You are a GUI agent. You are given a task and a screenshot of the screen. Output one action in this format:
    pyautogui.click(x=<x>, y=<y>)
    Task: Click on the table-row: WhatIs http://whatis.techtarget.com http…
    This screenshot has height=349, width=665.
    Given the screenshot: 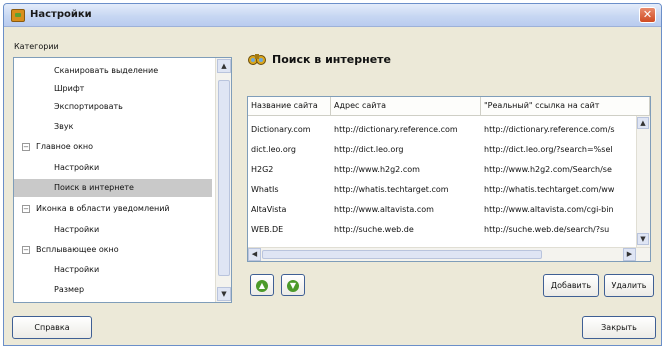 What is the action you would take?
    pyautogui.click(x=442, y=189)
    